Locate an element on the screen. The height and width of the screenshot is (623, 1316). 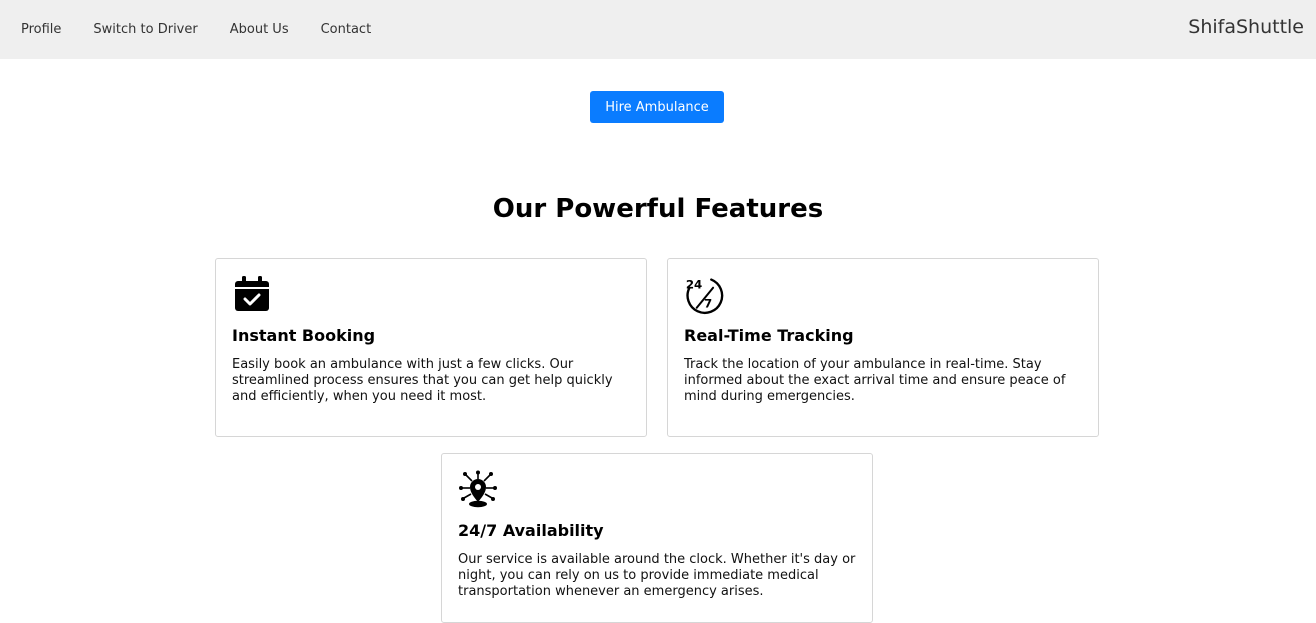
nav-link-profile: Profile is located at coordinates (38, 29).